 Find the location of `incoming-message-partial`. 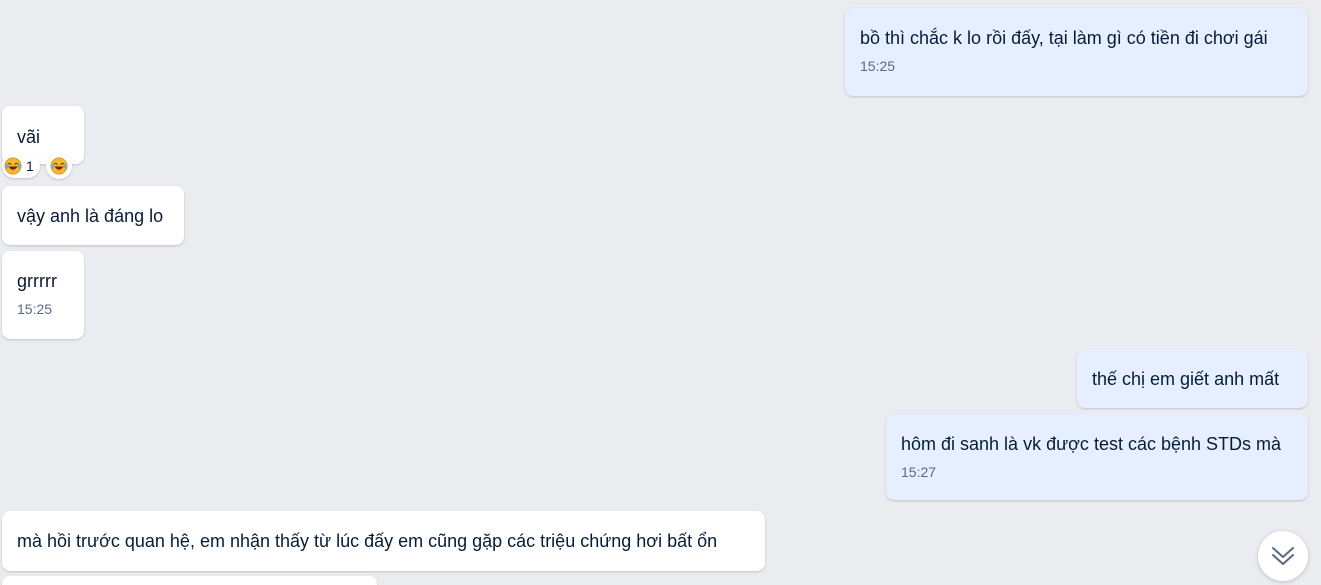

incoming-message-partial is located at coordinates (189, 580).